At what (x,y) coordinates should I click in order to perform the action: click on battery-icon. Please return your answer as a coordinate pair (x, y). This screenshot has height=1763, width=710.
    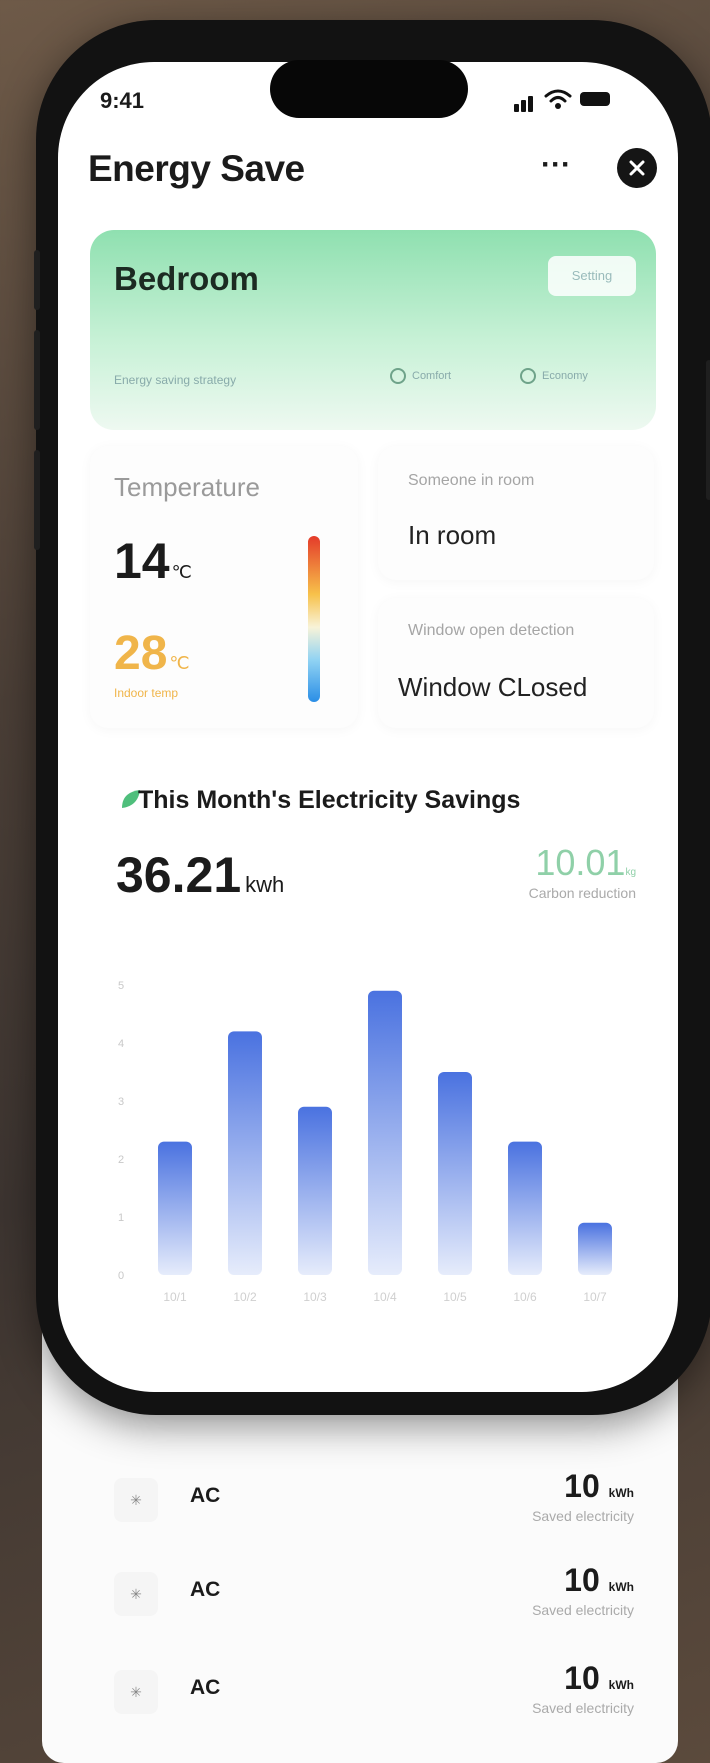
    Looking at the image, I should click on (595, 99).